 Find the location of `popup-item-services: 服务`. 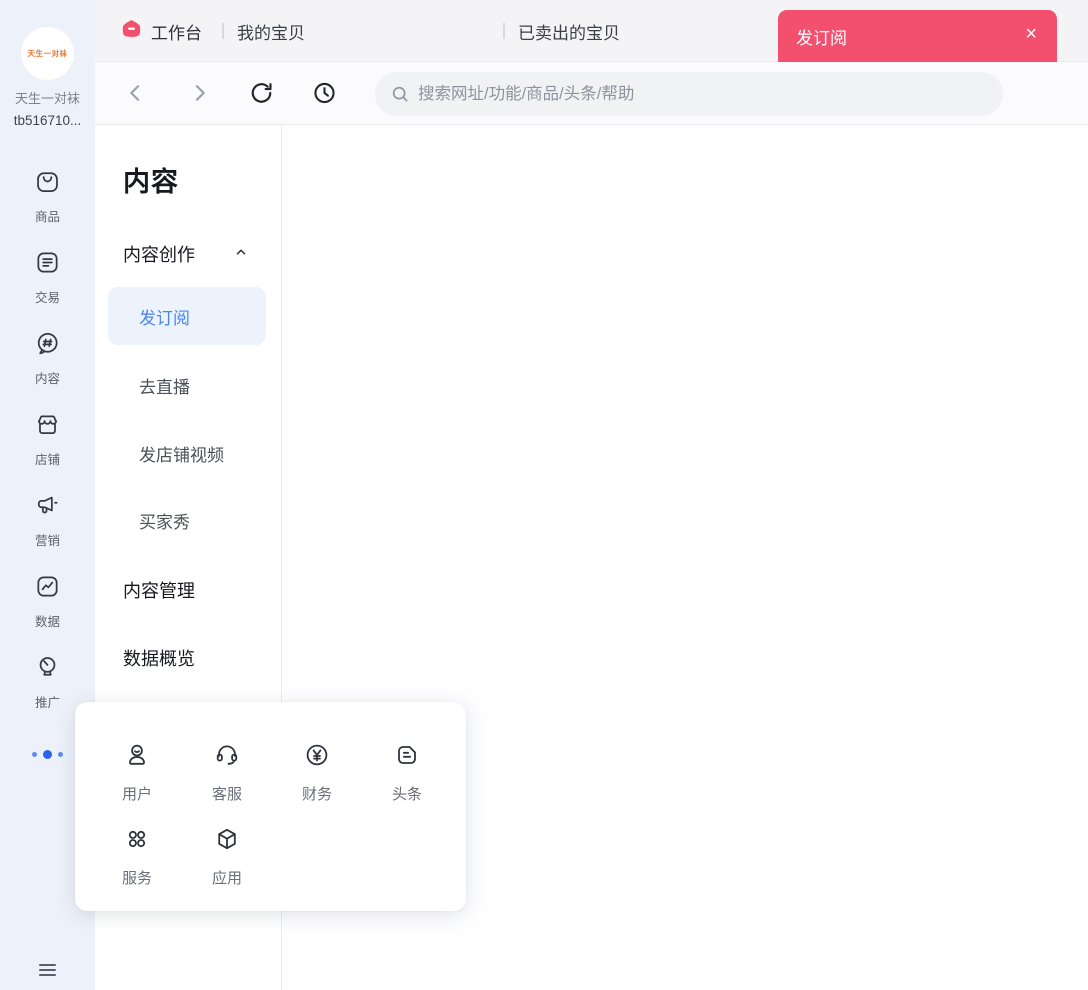

popup-item-services: 服务 is located at coordinates (137, 856).